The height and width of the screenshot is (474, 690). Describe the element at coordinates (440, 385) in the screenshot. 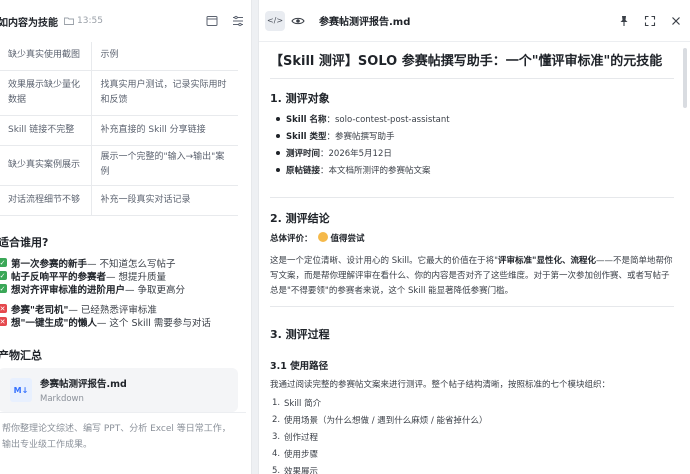

I see `usage-paragraph: 我通过阅读完整的参赛帖文案来进行测评。整个帖子结构清晰，按照标准的七个模块组织：` at that location.